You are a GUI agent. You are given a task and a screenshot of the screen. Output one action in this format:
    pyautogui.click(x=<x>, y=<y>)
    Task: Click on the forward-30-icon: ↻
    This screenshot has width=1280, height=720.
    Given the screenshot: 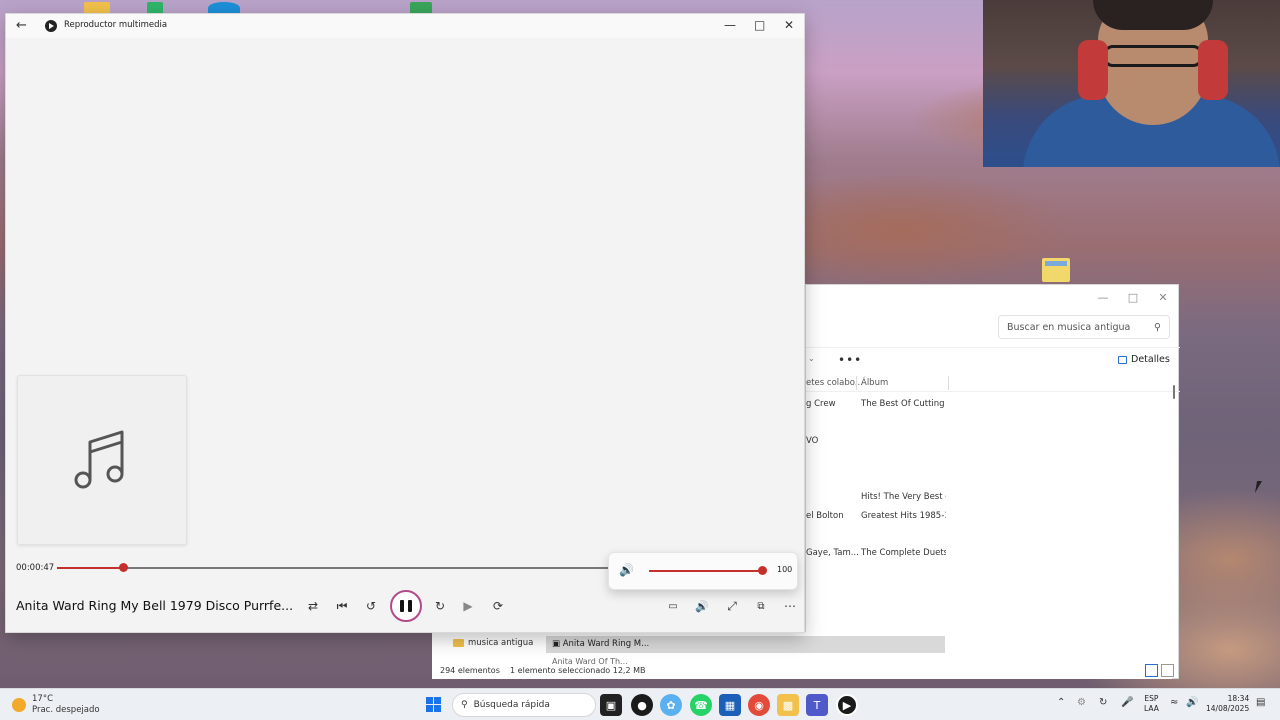 What is the action you would take?
    pyautogui.click(x=440, y=606)
    